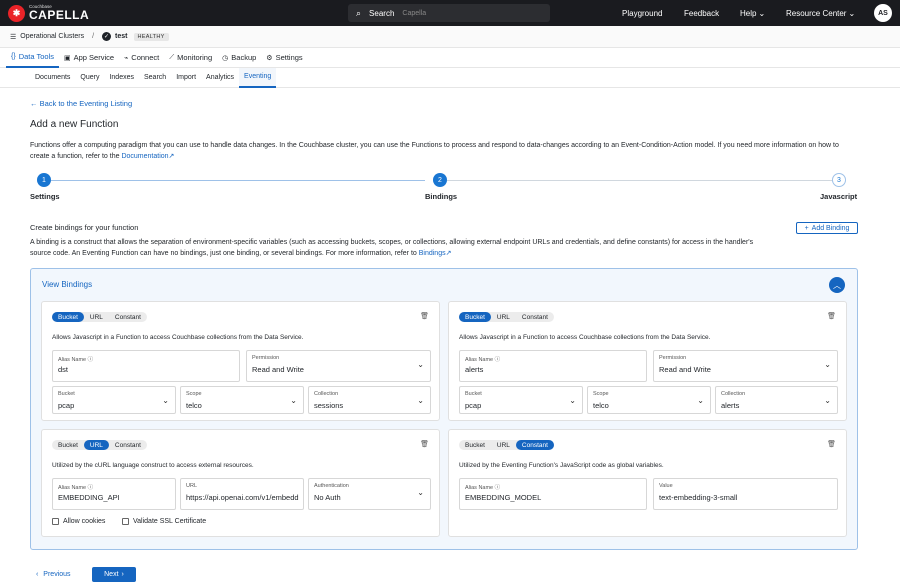 The image size is (900, 588). Describe the element at coordinates (449, 13) in the screenshot. I see `global-search: ⌕ Search Capella` at that location.